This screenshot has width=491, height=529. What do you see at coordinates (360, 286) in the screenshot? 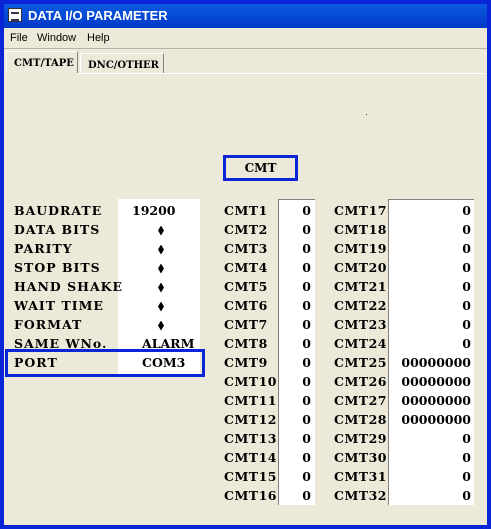
I see `cmt-label: CMT21` at bounding box center [360, 286].